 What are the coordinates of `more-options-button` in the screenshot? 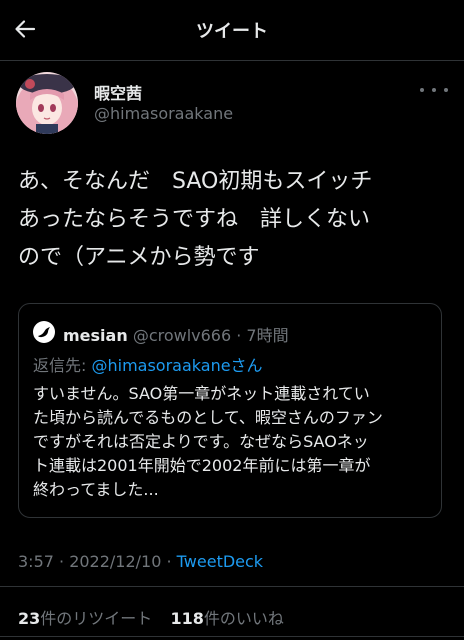 It's located at (434, 90).